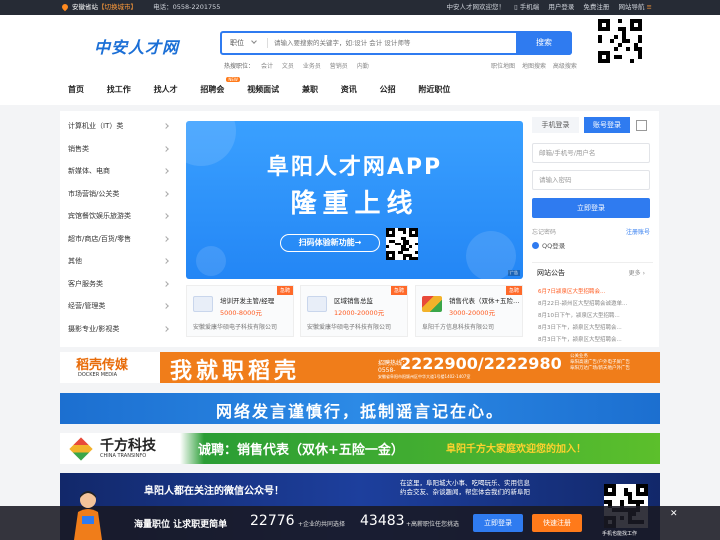 This screenshot has height=540, width=720. What do you see at coordinates (637, 272) in the screenshot?
I see `more-link: 更多 ›` at bounding box center [637, 272].